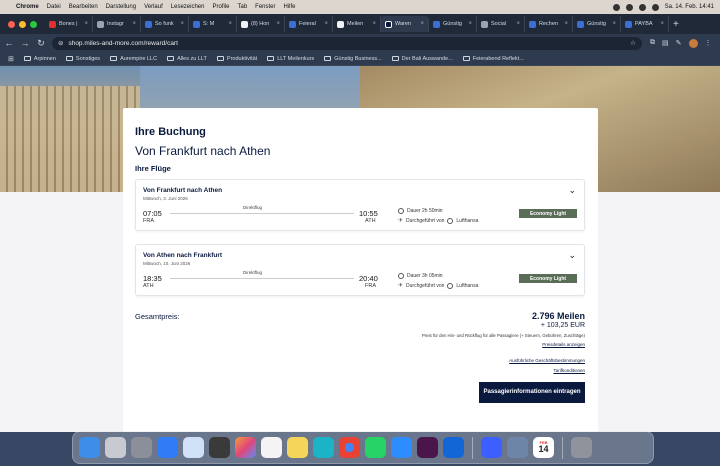 The image size is (720, 466). I want to click on browser-tab: Bones | ×, so click(69, 24).